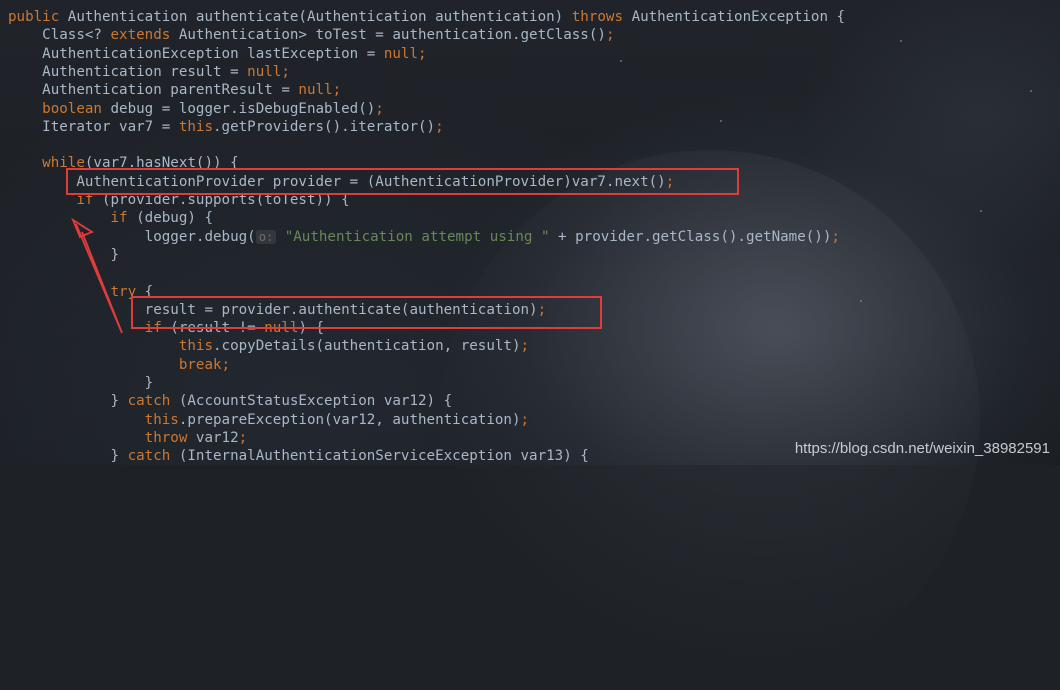 The width and height of the screenshot is (1060, 690). What do you see at coordinates (97, 275) in the screenshot?
I see `red-arrow-icon` at bounding box center [97, 275].